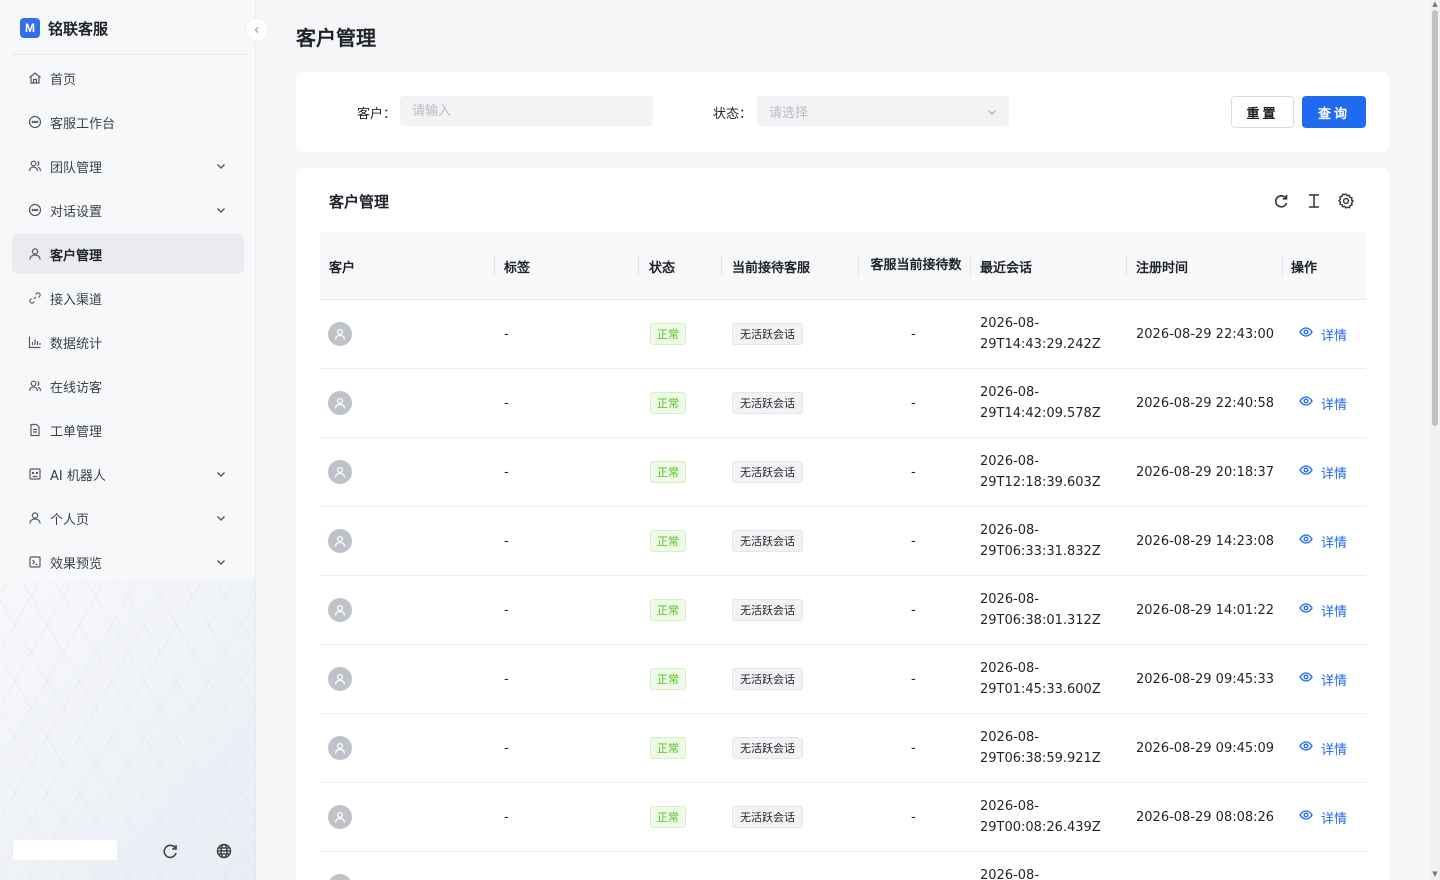  Describe the element at coordinates (128, 254) in the screenshot. I see `sidebar-item-4: 客户管理` at that location.